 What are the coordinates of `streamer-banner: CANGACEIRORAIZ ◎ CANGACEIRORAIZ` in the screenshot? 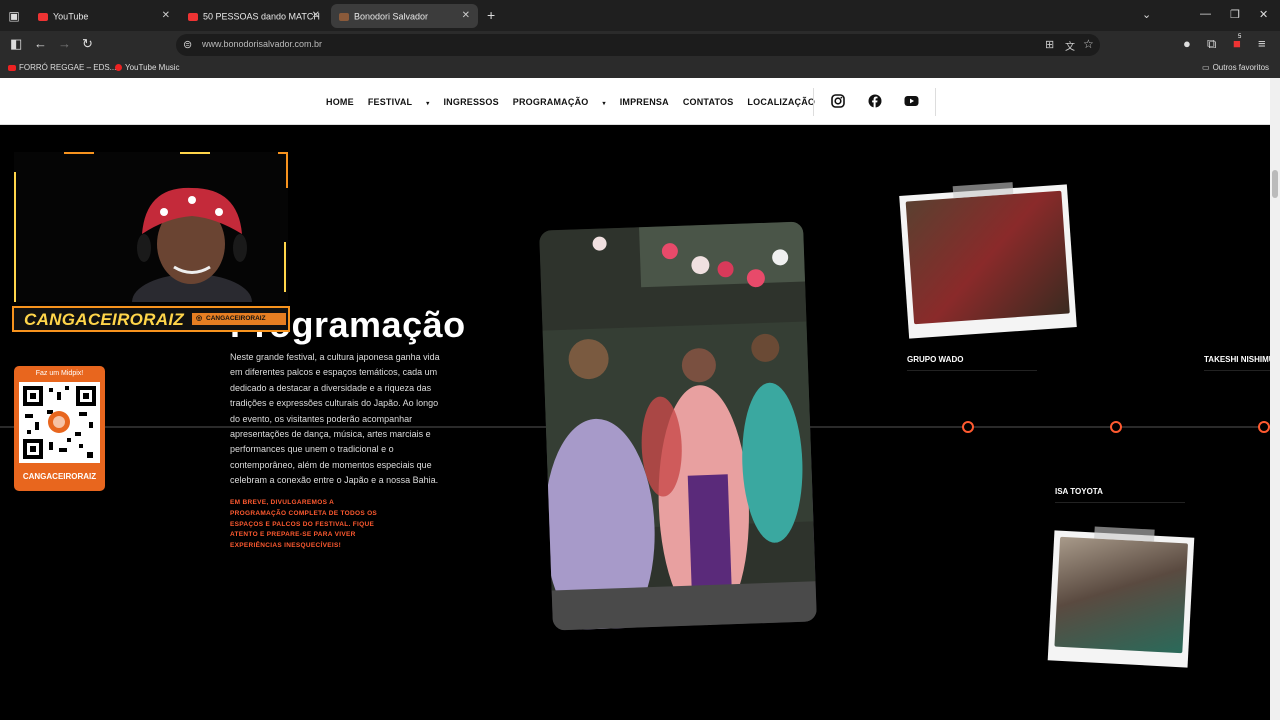 It's located at (151, 319).